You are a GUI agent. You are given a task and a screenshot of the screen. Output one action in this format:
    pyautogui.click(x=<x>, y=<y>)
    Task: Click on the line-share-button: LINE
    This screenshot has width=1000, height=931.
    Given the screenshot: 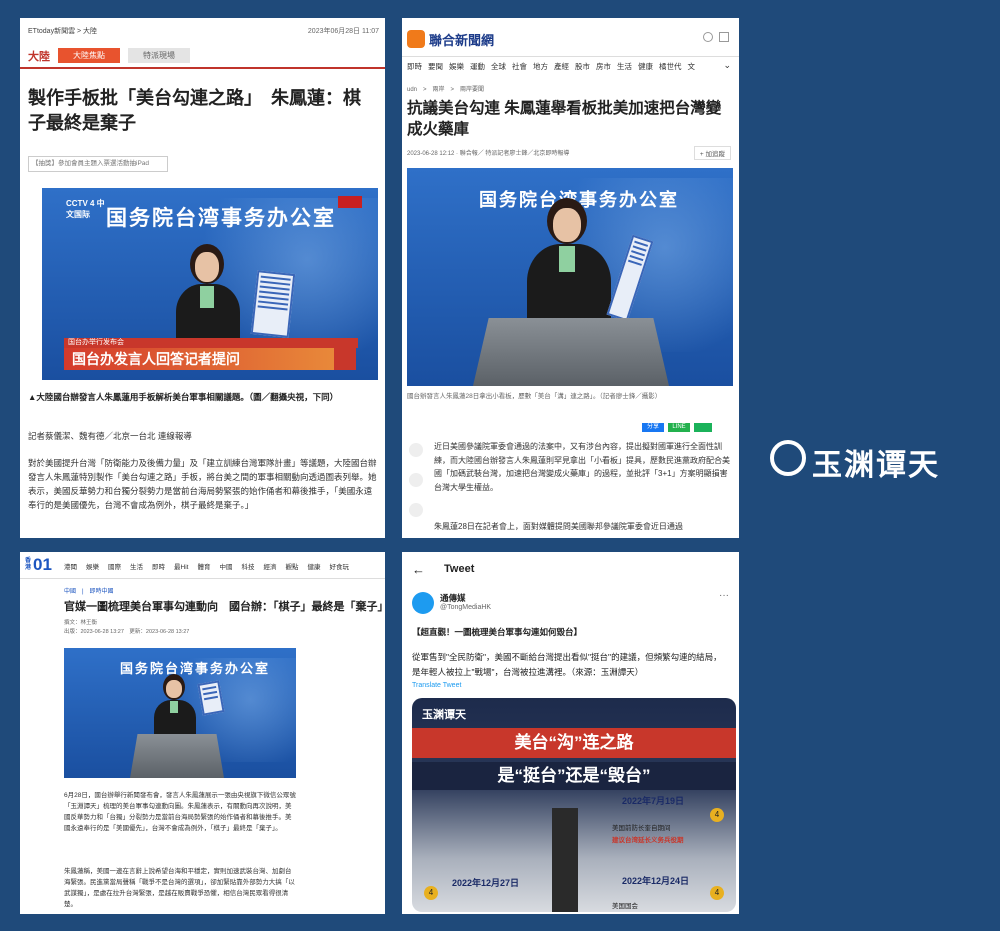 What is the action you would take?
    pyautogui.click(x=679, y=427)
    